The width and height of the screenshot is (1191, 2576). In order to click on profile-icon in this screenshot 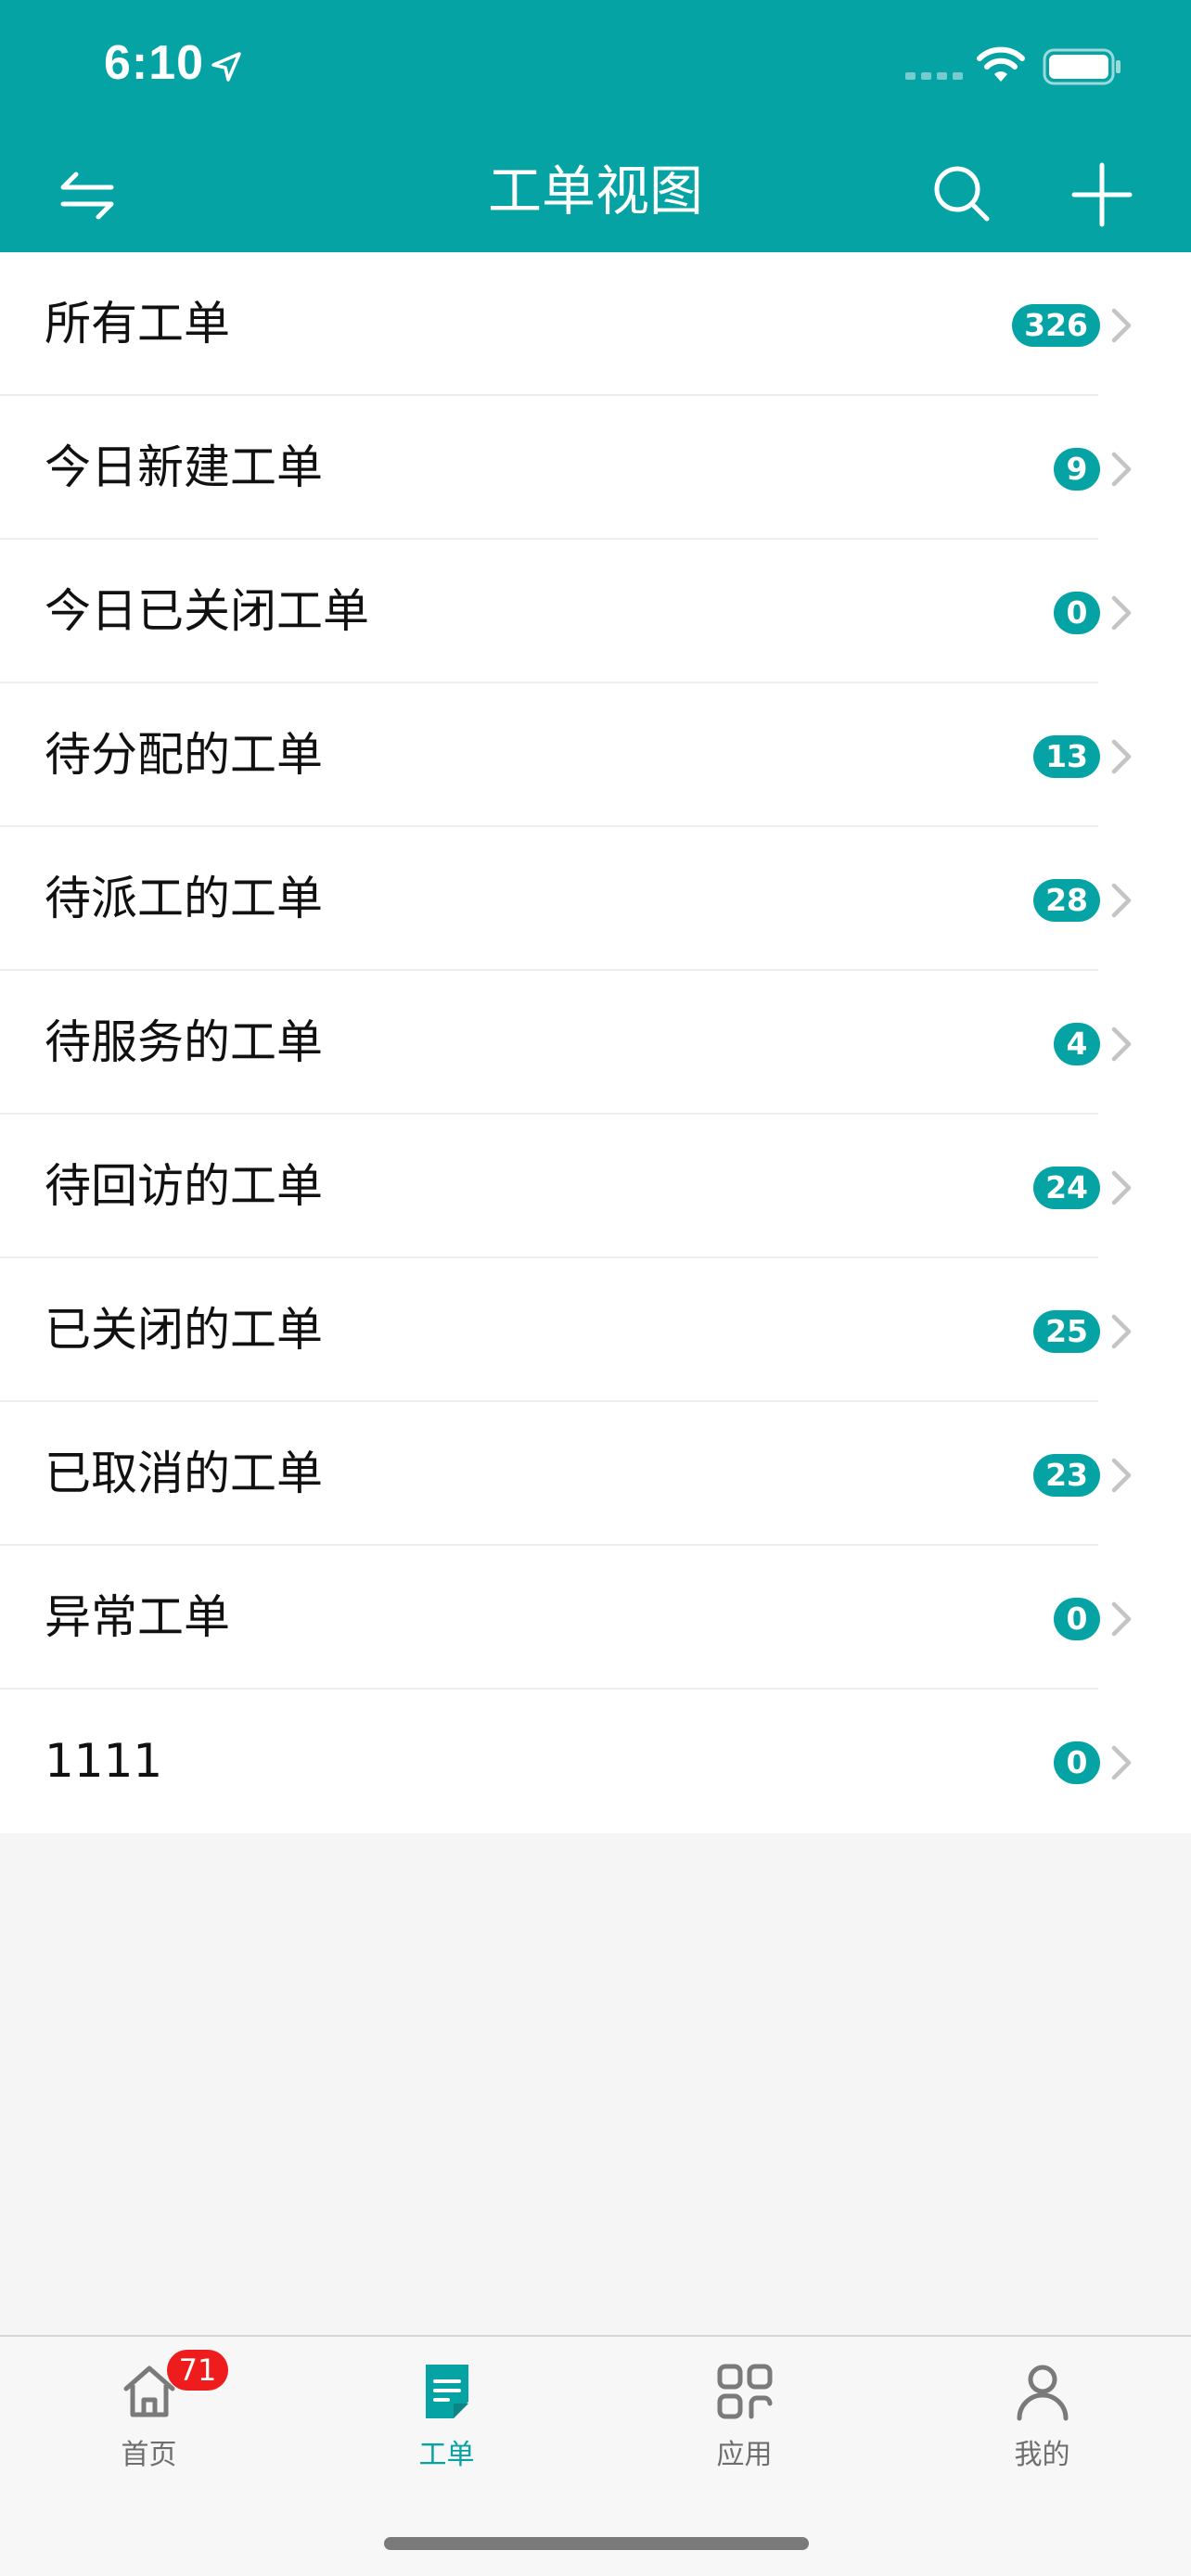, I will do `click(1043, 2393)`.